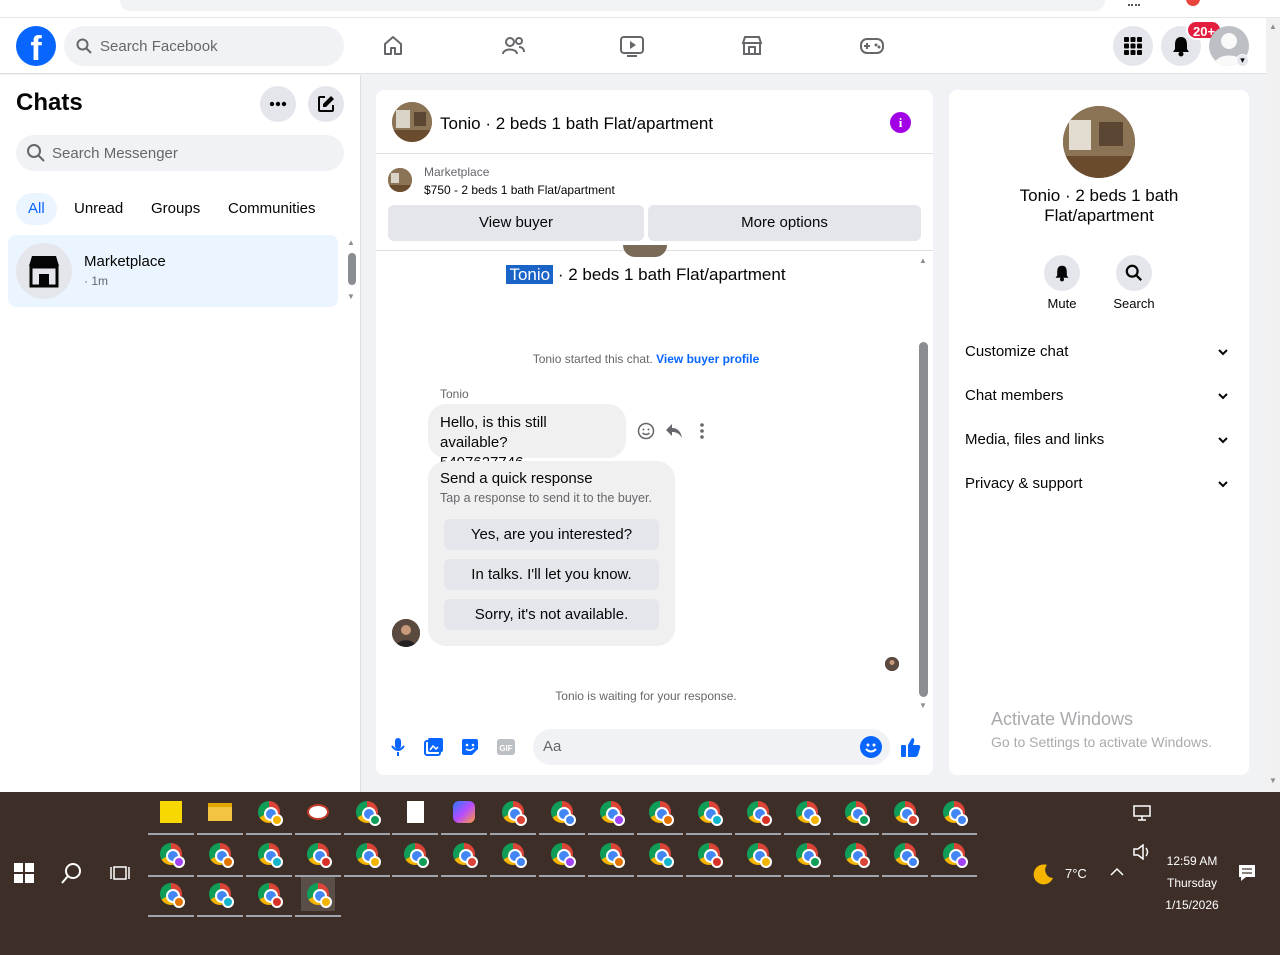 This screenshot has width=1280, height=955. Describe the element at coordinates (551, 574) in the screenshot. I see `quick-response-talks-button: In talks. I'll let you know.` at that location.